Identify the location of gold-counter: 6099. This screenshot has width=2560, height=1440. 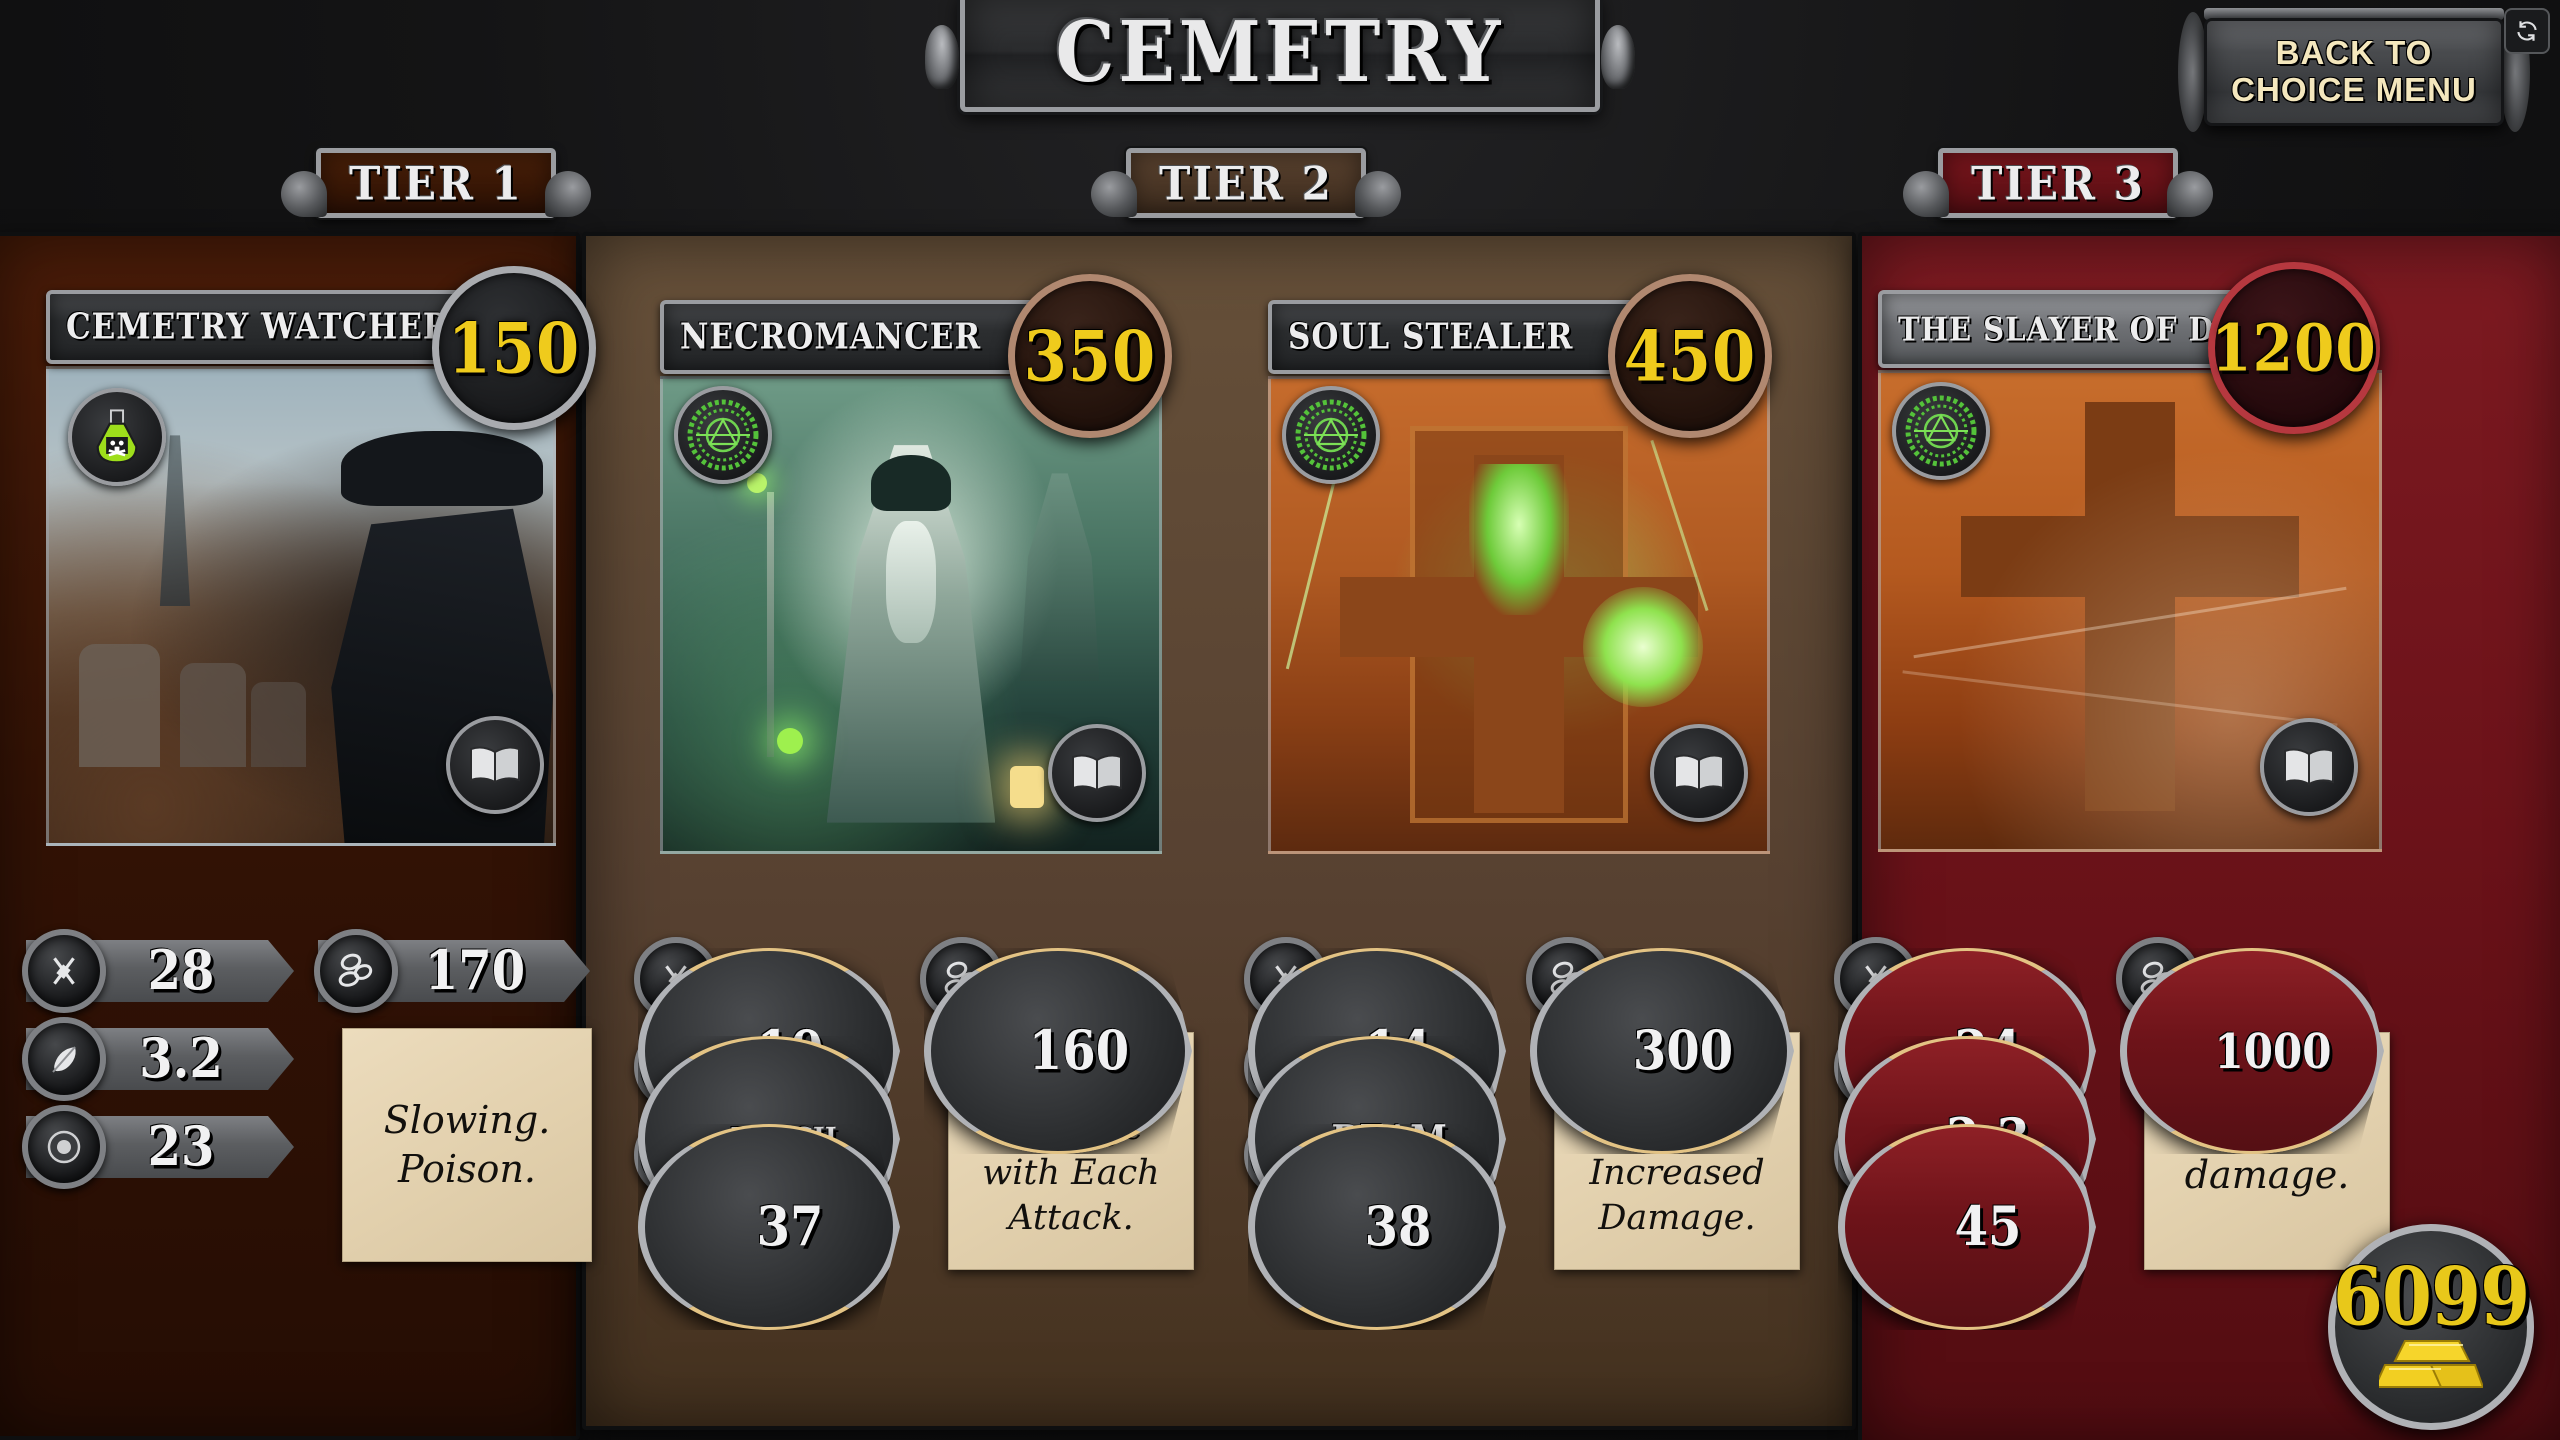
(2431, 1327).